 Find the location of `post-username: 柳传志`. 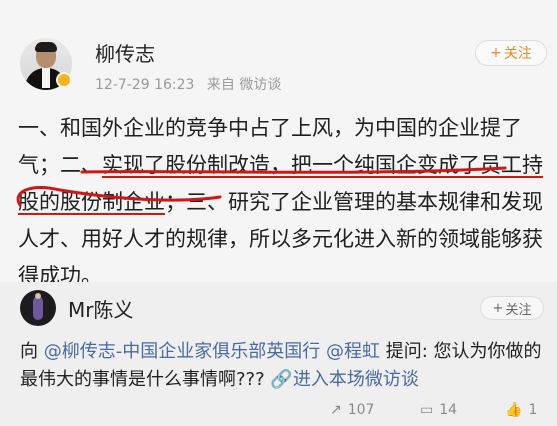

post-username: 柳传志 is located at coordinates (125, 52).